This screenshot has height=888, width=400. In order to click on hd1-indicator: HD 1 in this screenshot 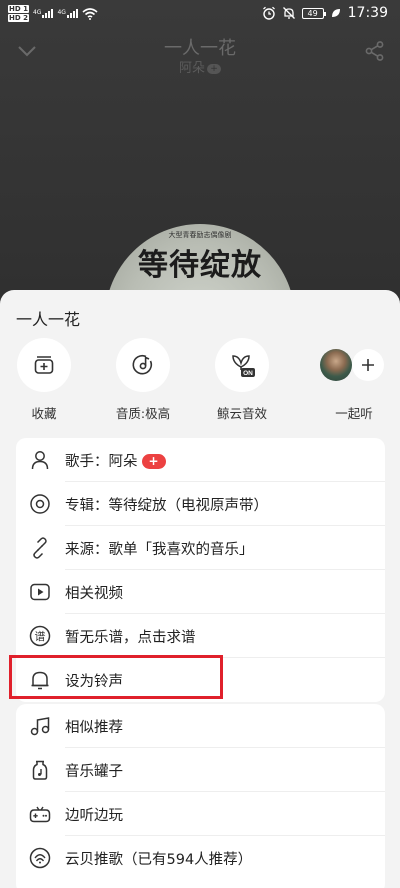, I will do `click(18, 9)`.